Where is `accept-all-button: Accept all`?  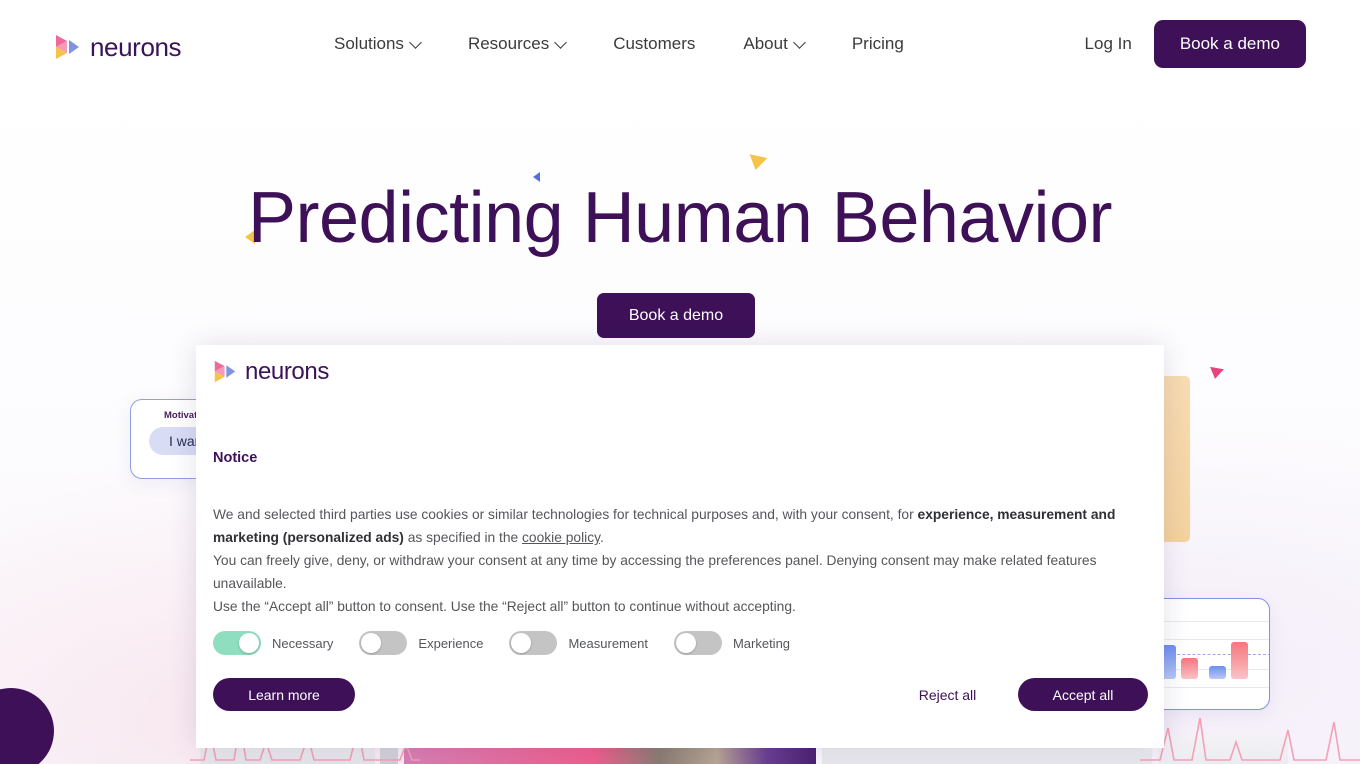
accept-all-button: Accept all is located at coordinates (1083, 694).